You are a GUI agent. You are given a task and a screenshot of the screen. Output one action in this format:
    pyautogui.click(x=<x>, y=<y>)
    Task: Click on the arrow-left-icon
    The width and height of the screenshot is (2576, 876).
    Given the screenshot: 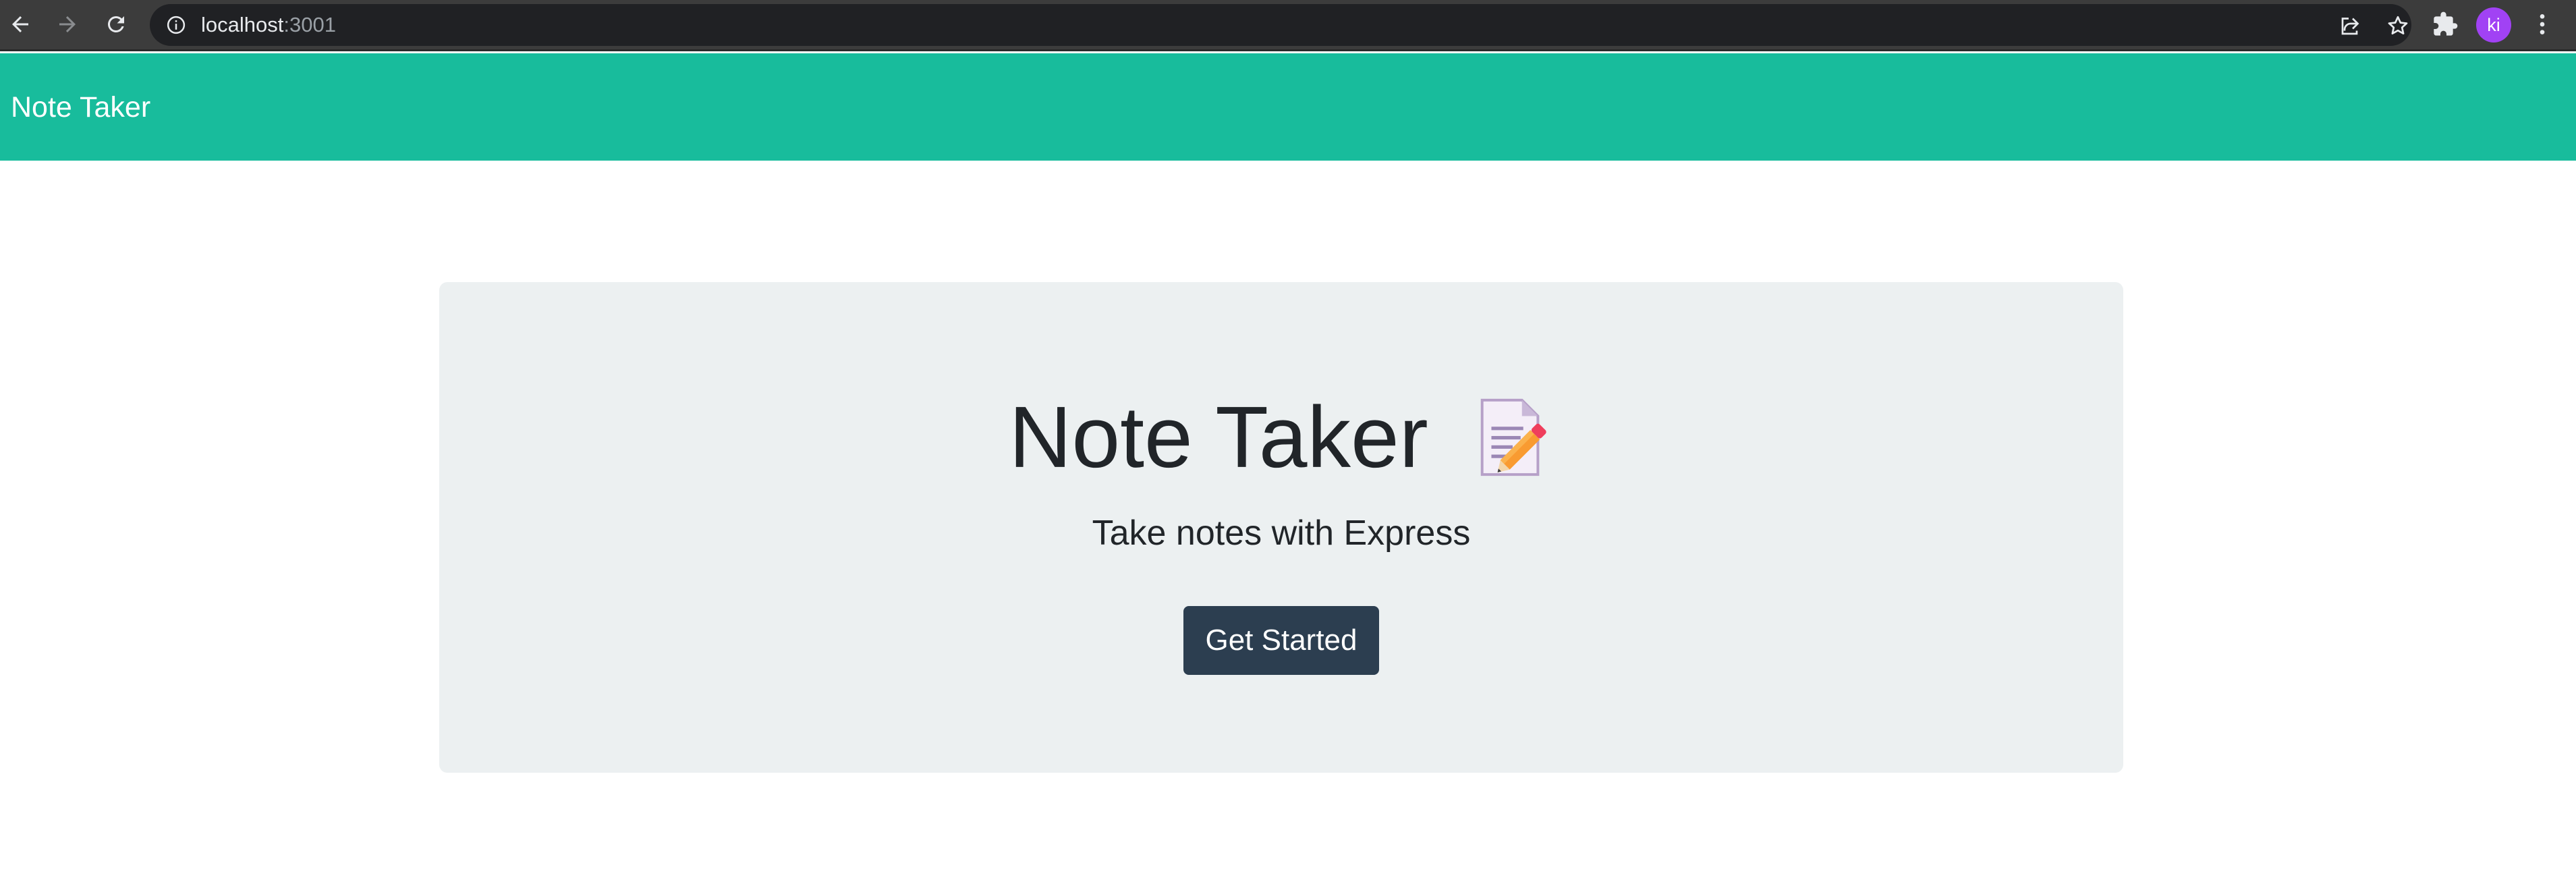 What is the action you would take?
    pyautogui.click(x=20, y=24)
    